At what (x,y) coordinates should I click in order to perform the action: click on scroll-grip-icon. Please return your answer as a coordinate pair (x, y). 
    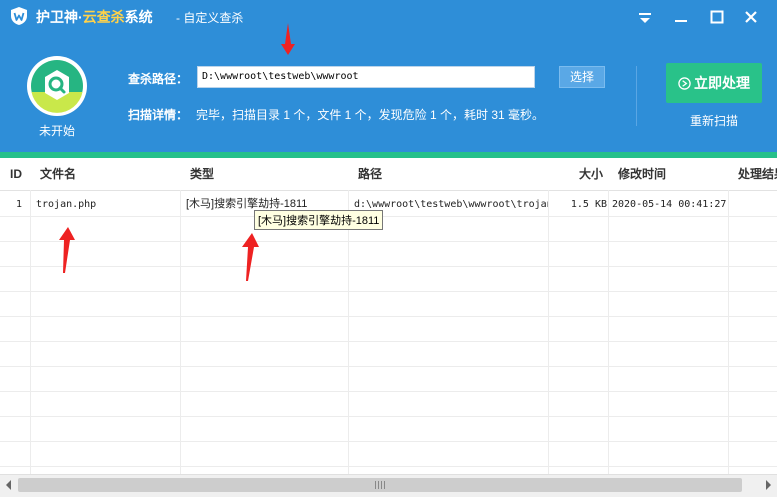
    Looking at the image, I should click on (380, 485).